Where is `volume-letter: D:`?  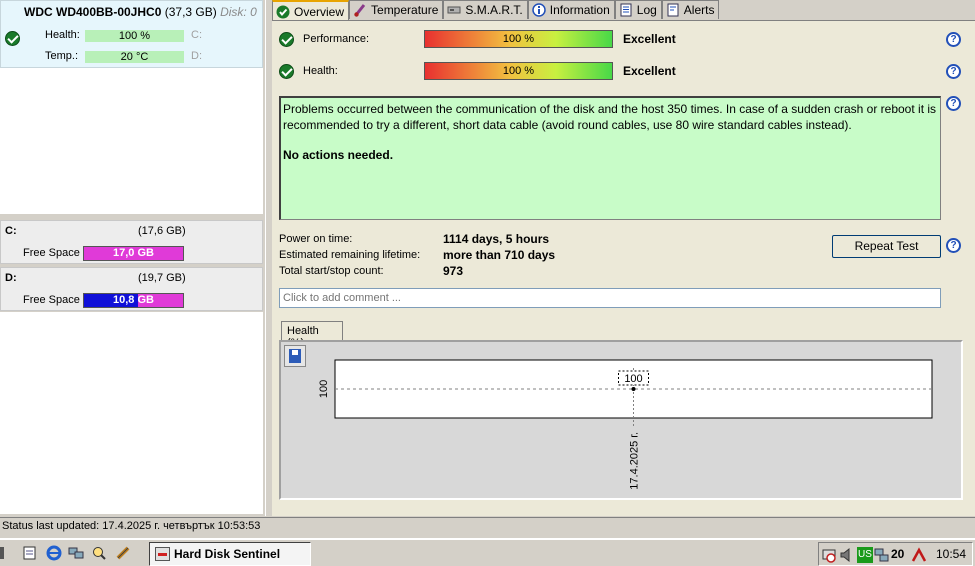 volume-letter: D: is located at coordinates (11, 278).